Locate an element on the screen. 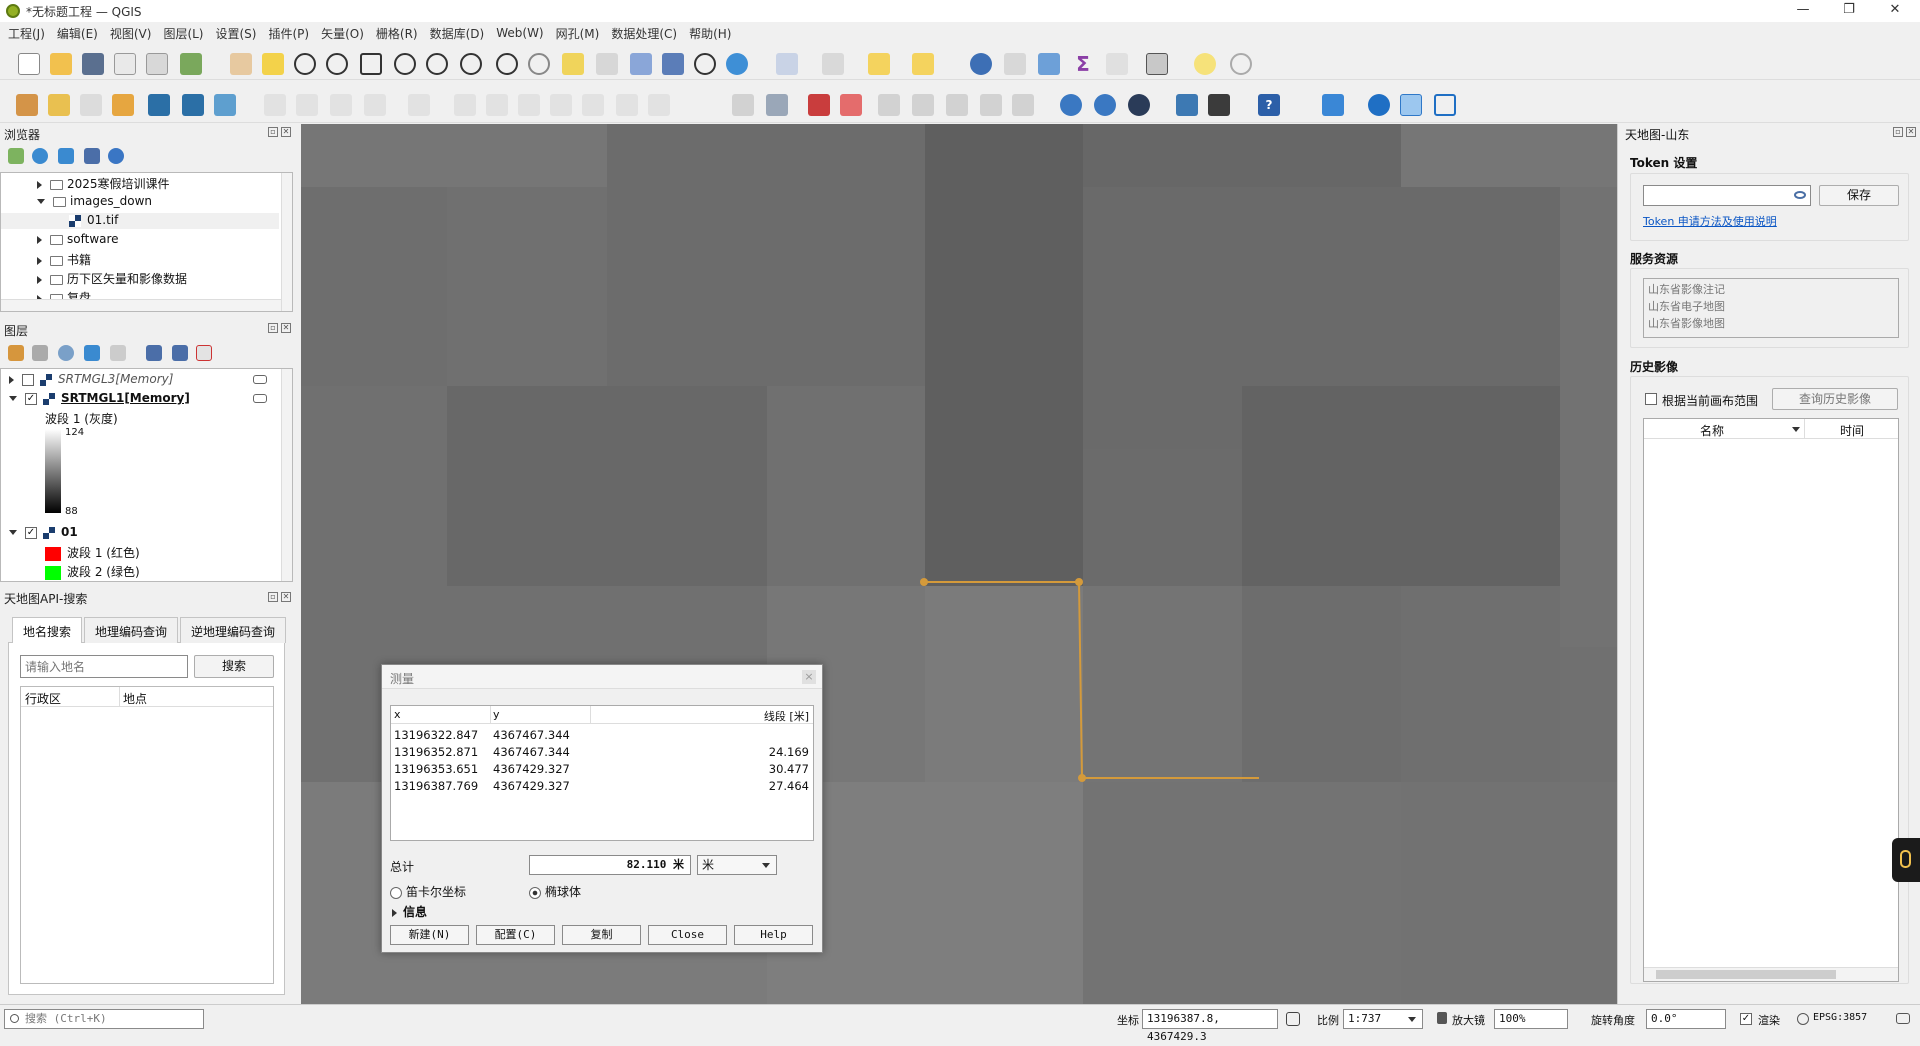 The image size is (1920, 1046). new-3d-view-icon is located at coordinates (607, 64).